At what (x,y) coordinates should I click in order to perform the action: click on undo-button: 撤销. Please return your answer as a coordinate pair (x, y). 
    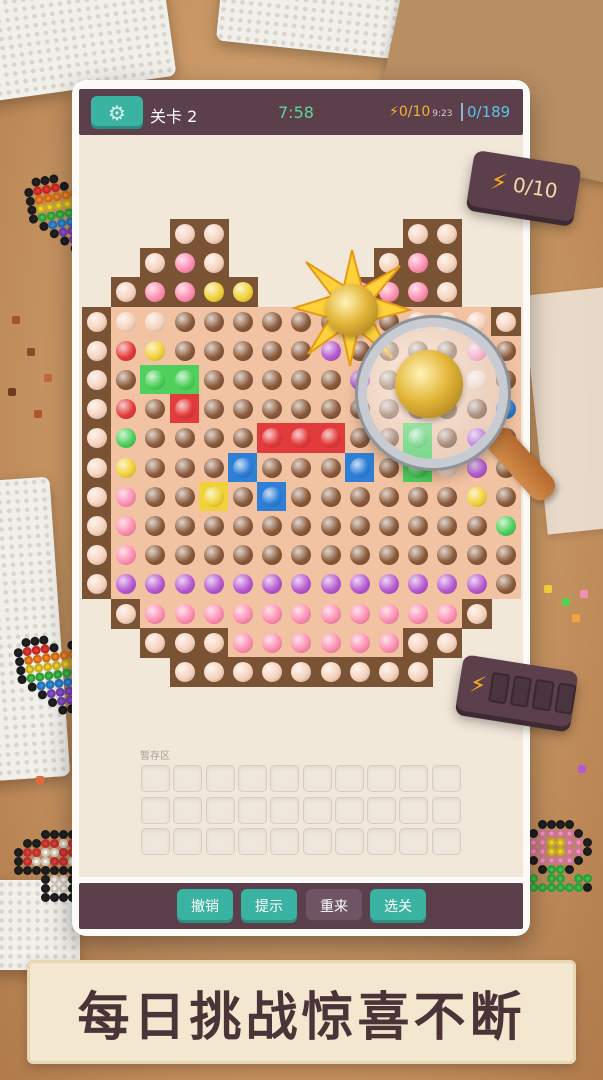
    Looking at the image, I should click on (205, 906).